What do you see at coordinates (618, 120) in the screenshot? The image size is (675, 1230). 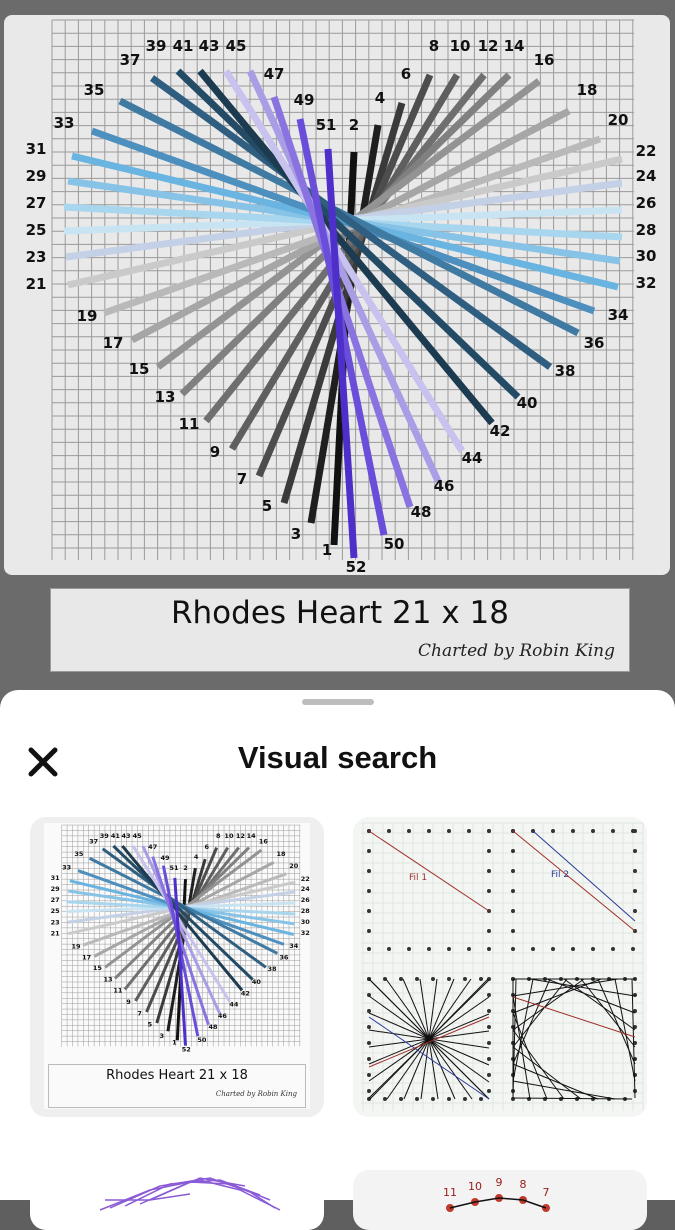 I see `hole-label-20: 20` at bounding box center [618, 120].